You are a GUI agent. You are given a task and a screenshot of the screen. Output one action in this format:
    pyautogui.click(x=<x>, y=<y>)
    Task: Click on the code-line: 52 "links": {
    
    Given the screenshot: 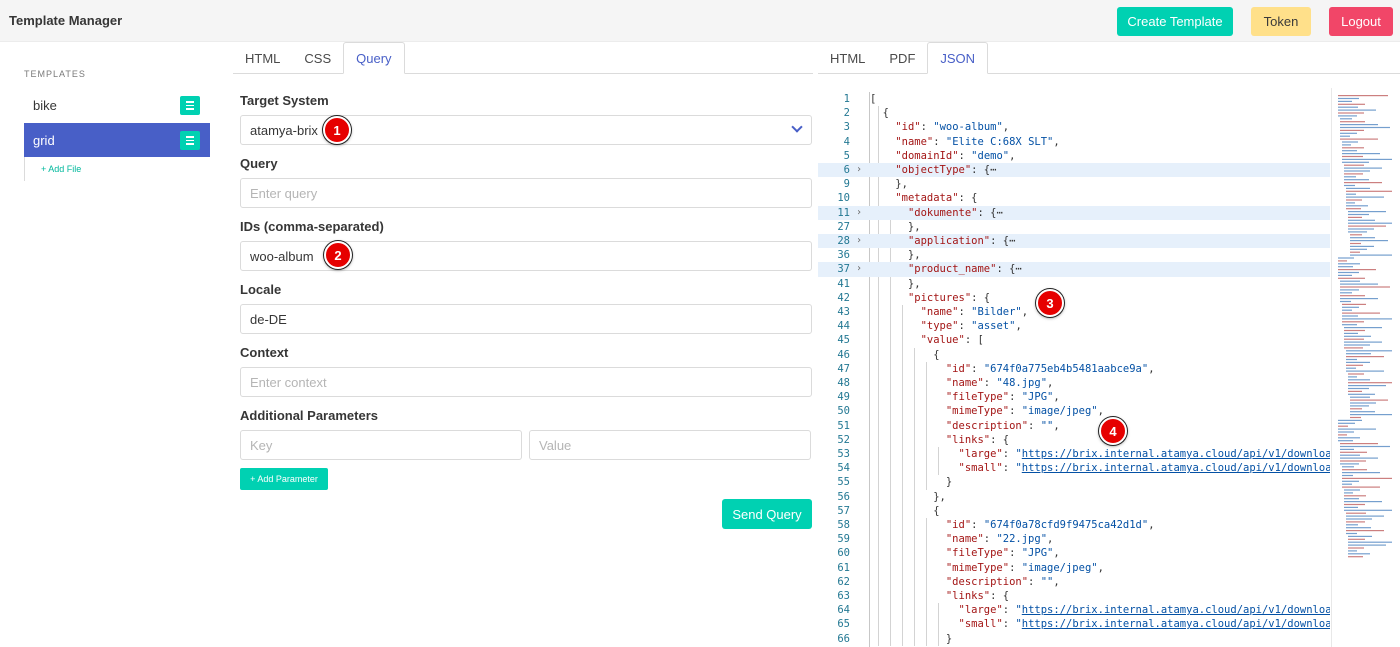 What is the action you would take?
    pyautogui.click(x=1074, y=440)
    